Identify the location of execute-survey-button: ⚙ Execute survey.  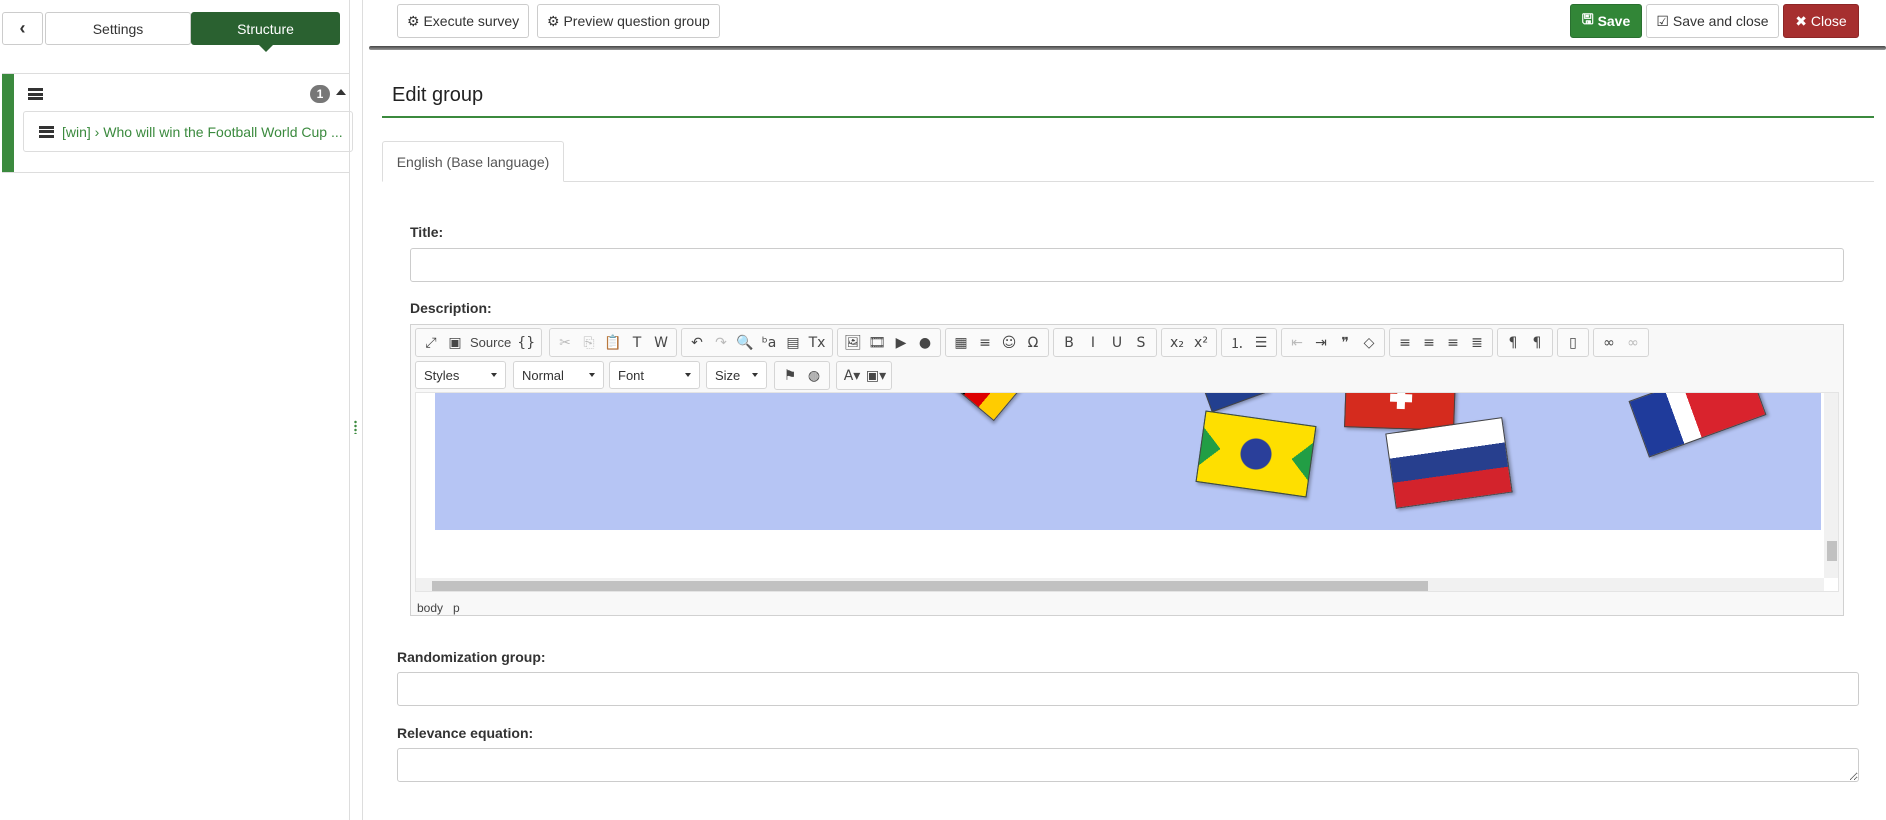
(463, 21).